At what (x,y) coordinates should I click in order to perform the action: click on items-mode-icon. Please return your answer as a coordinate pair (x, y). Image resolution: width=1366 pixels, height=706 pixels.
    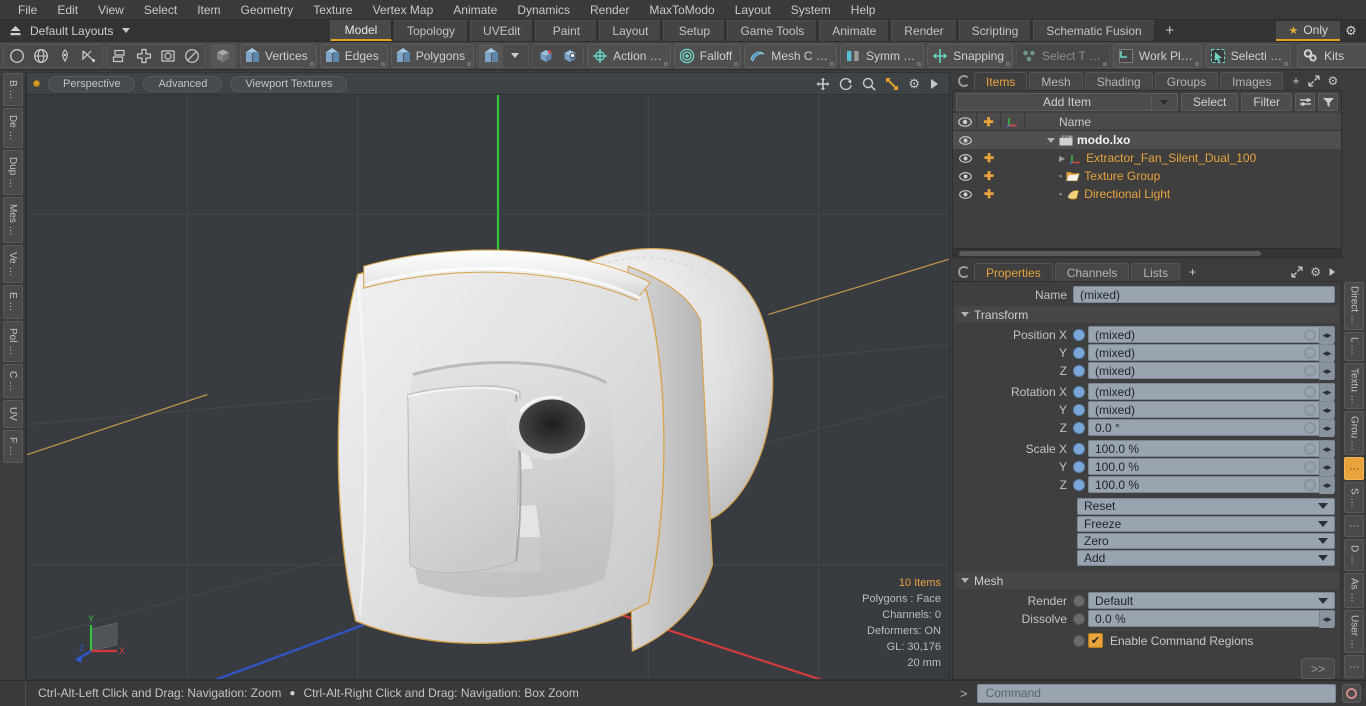
    Looking at the image, I should click on (491, 55).